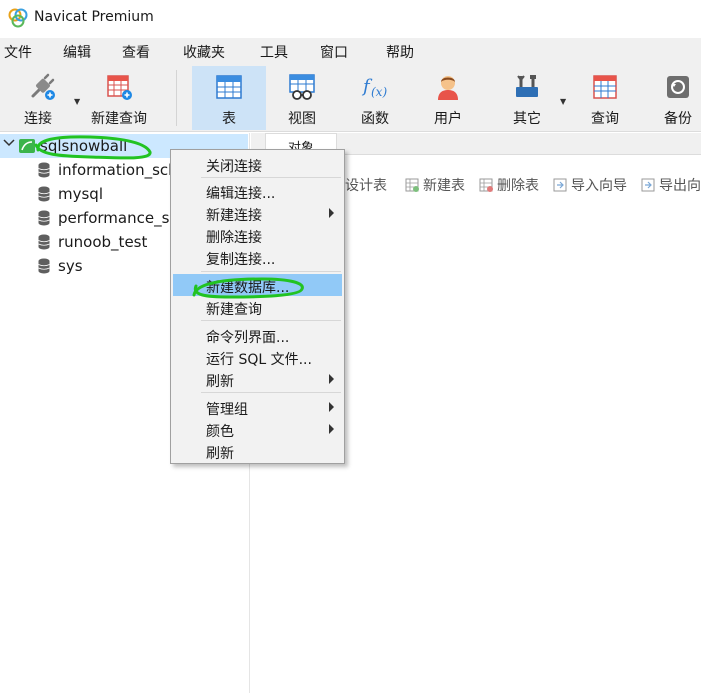 The width and height of the screenshot is (701, 693). I want to click on backup-label: 备份, so click(678, 119).